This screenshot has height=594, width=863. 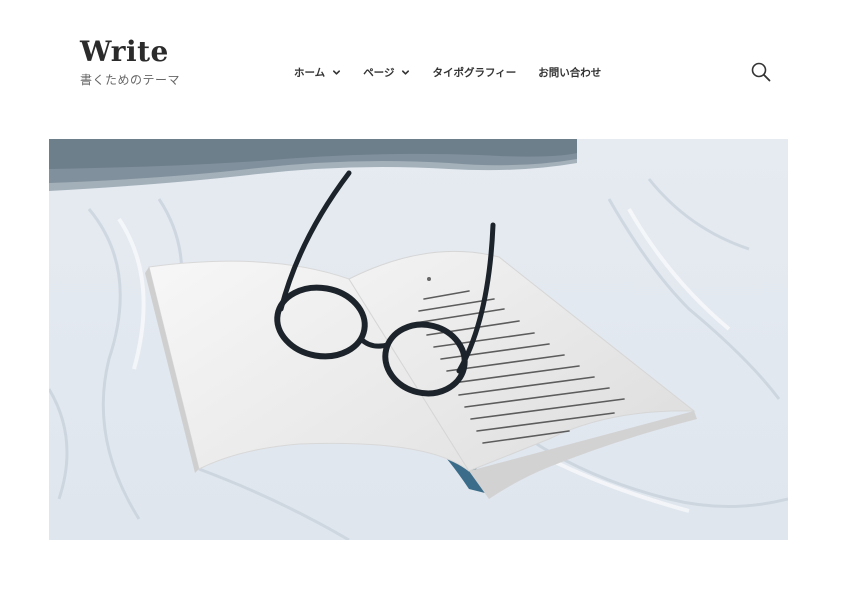 I want to click on site-description: 書くためのテーマ, so click(x=130, y=80).